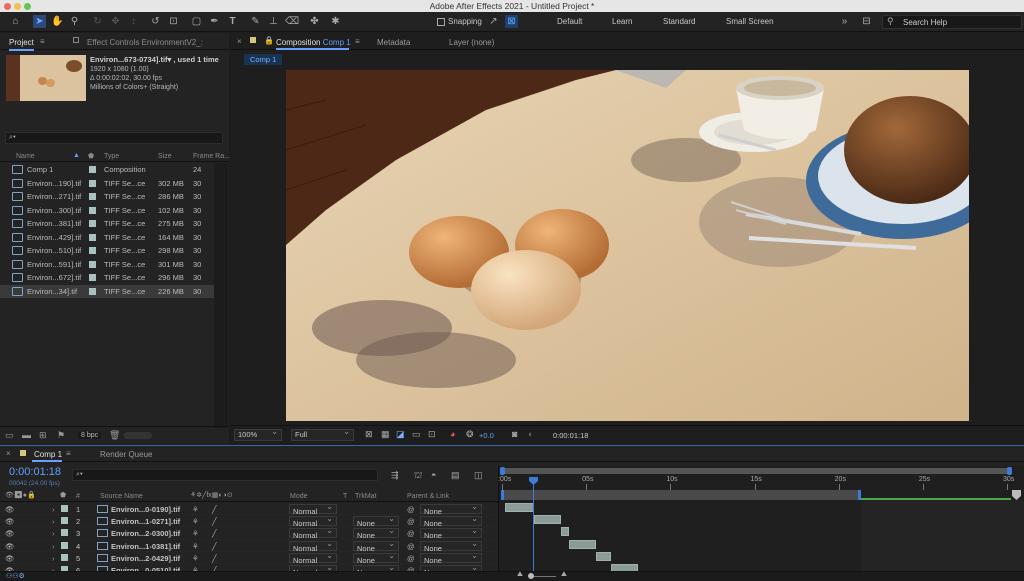 The image size is (1024, 581). What do you see at coordinates (165, 156) in the screenshot?
I see `column-size: Size` at bounding box center [165, 156].